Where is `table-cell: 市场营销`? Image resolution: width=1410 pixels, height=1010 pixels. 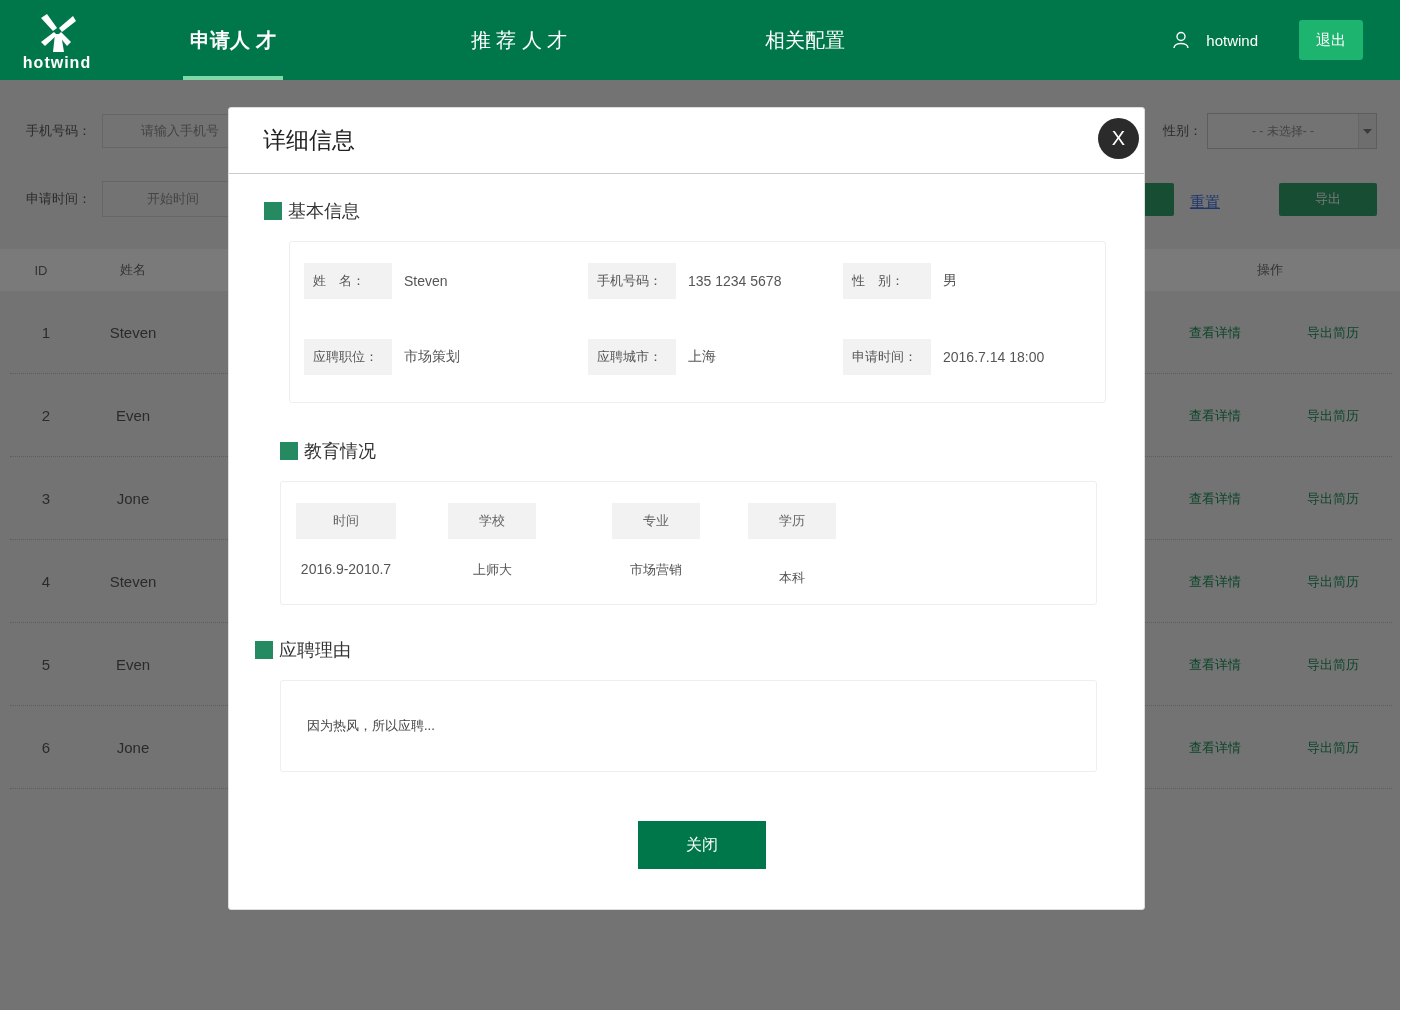 table-cell: 市场营销 is located at coordinates (656, 570).